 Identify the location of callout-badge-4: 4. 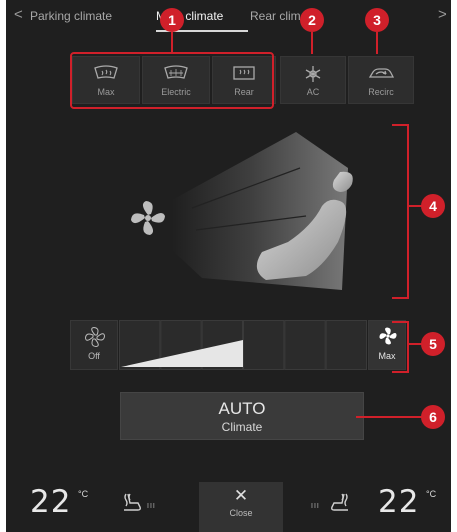
(433, 206).